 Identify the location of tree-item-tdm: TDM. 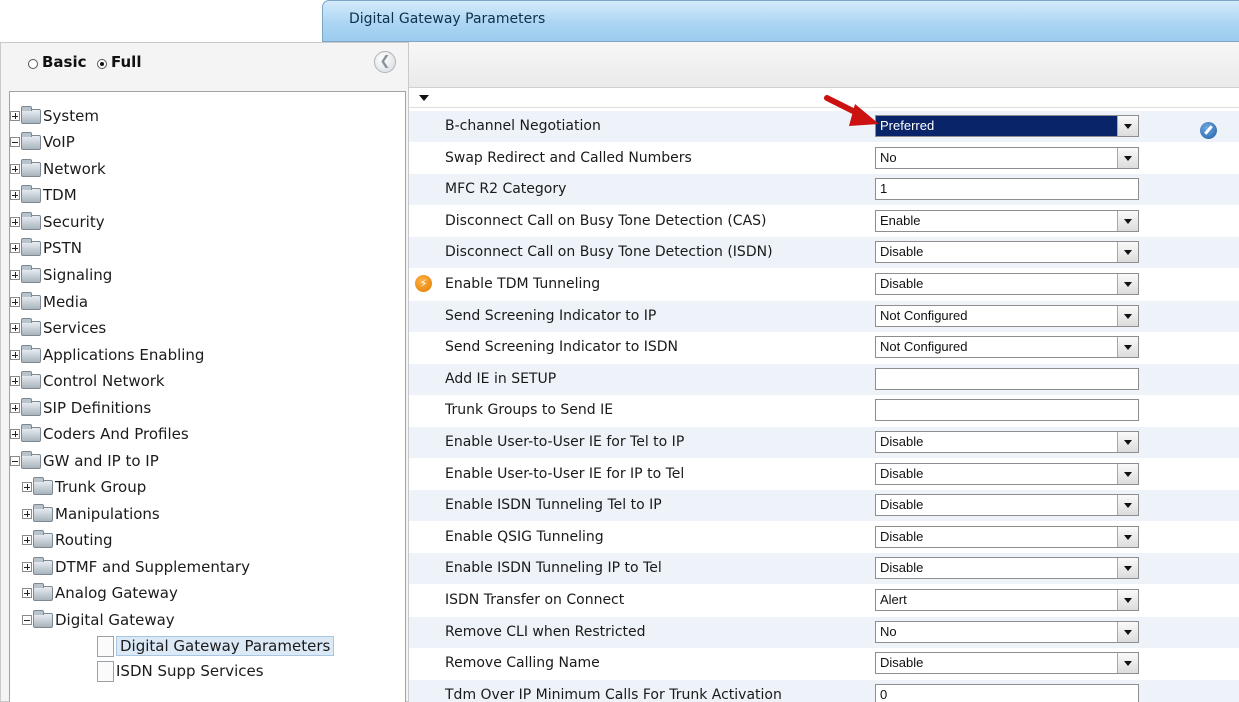
(43, 195).